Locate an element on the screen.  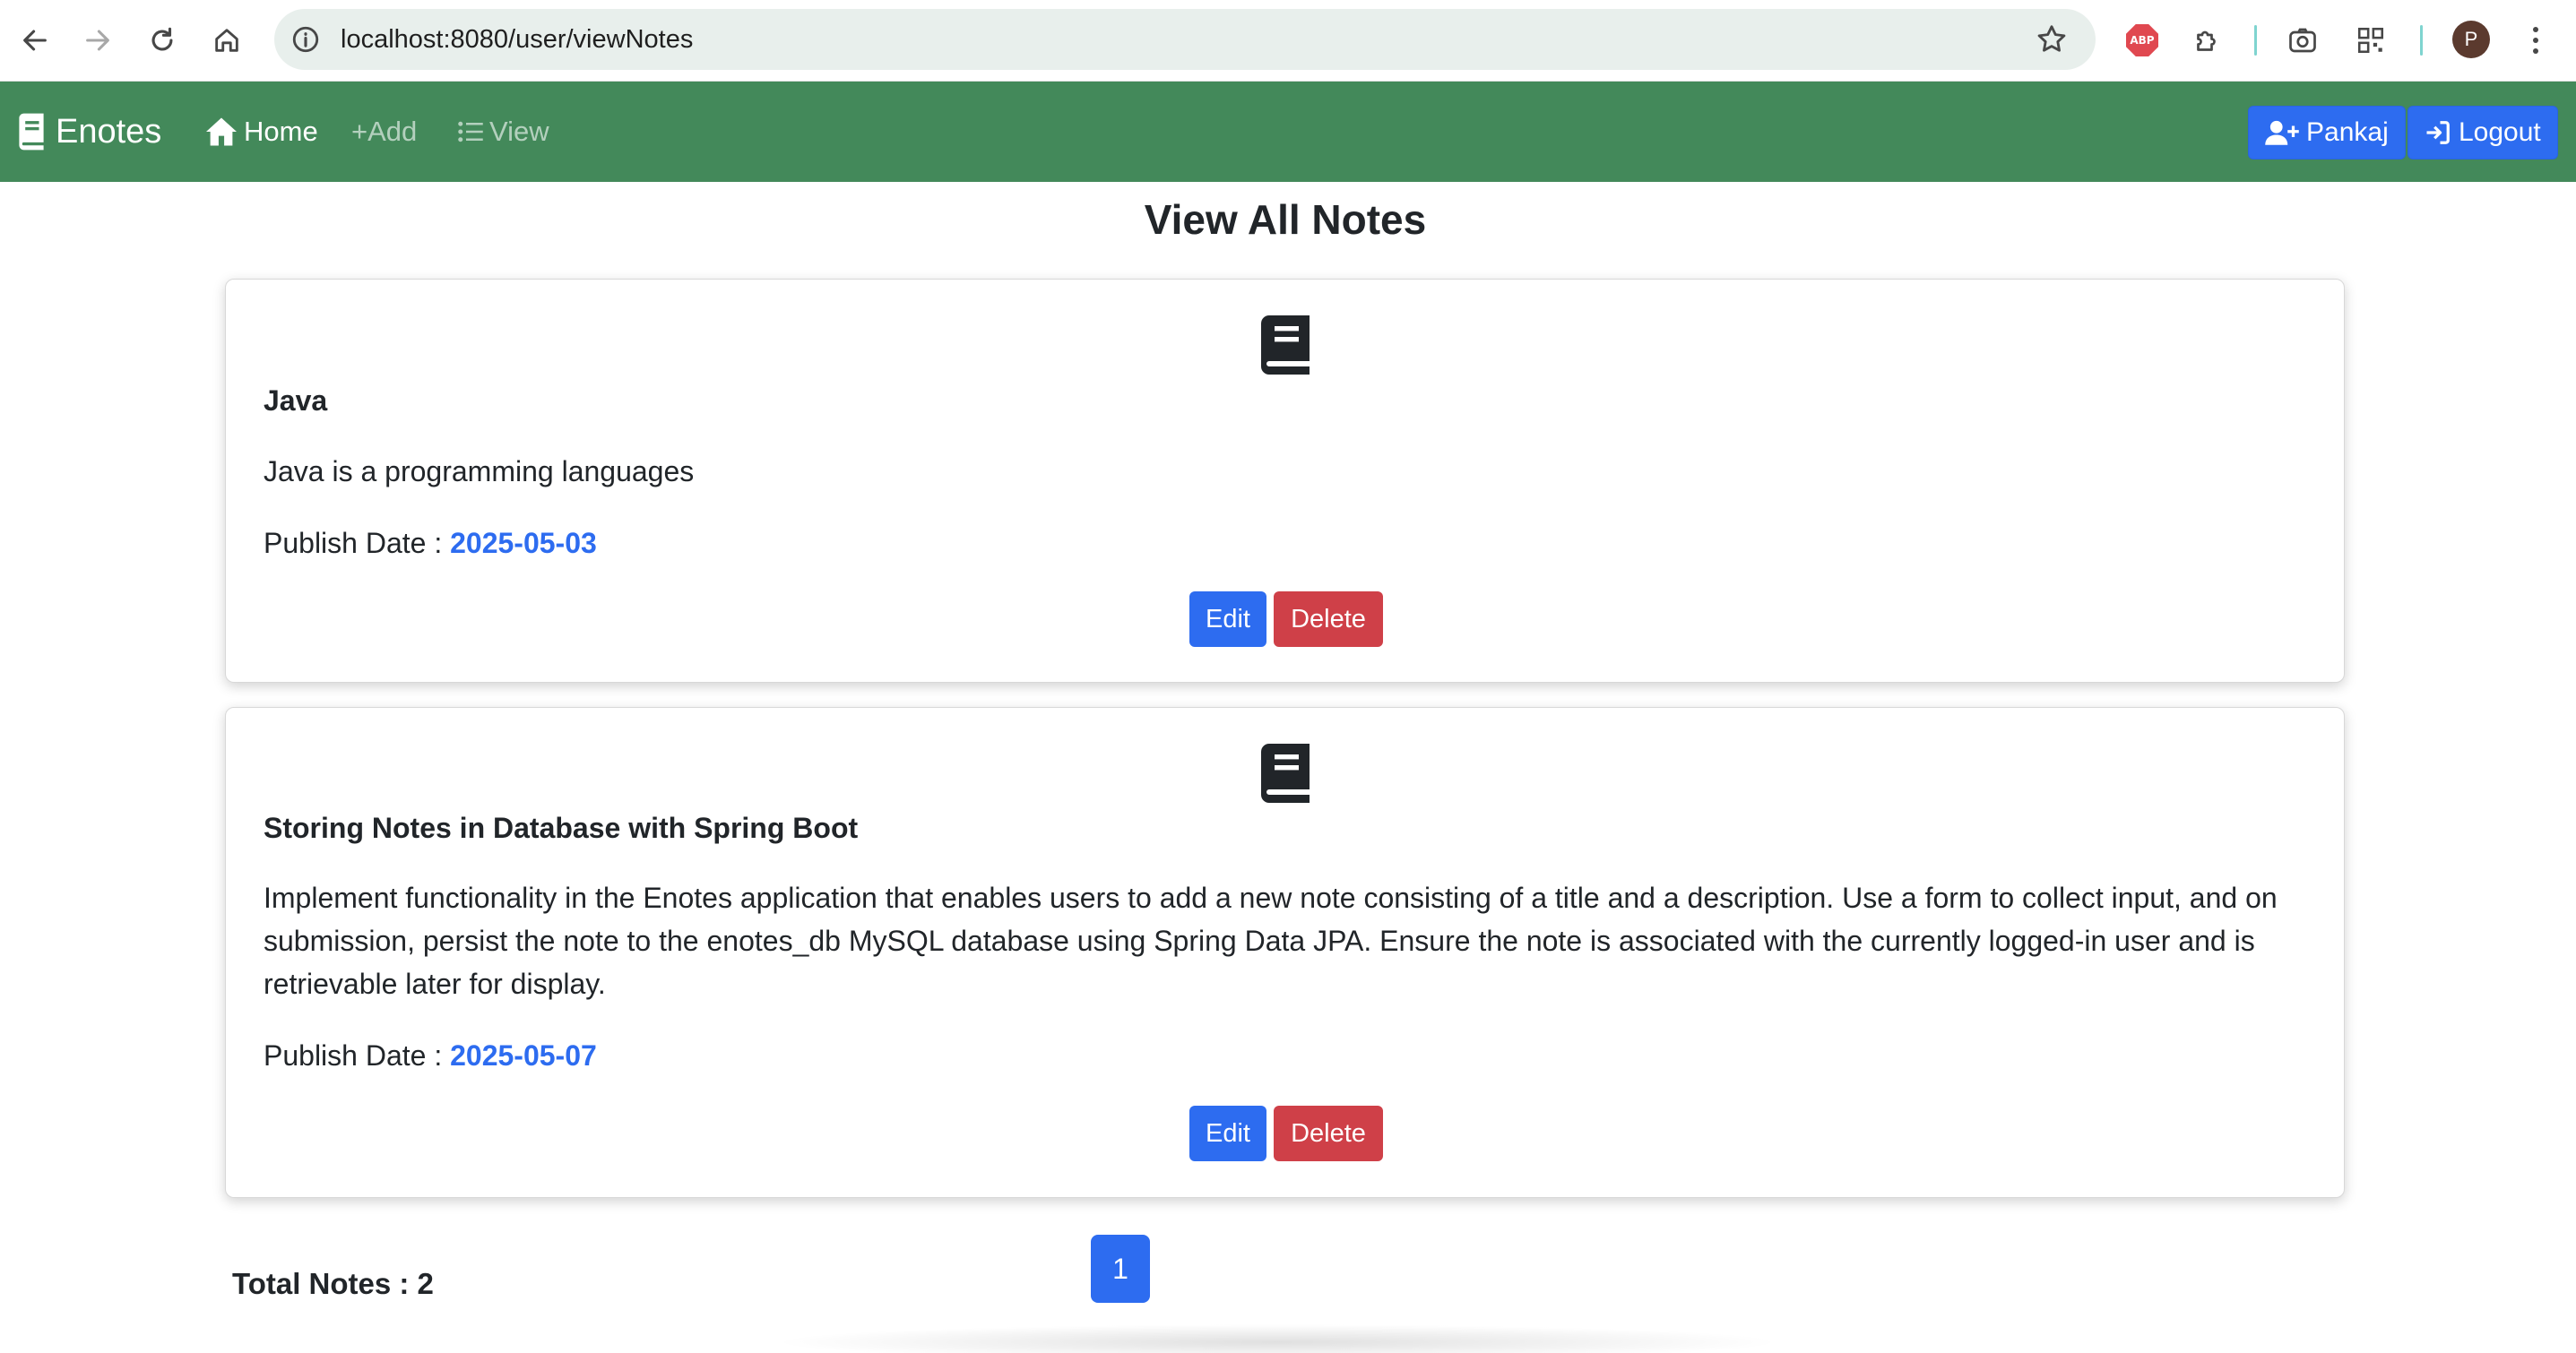
home-page-button is located at coordinates (226, 40).